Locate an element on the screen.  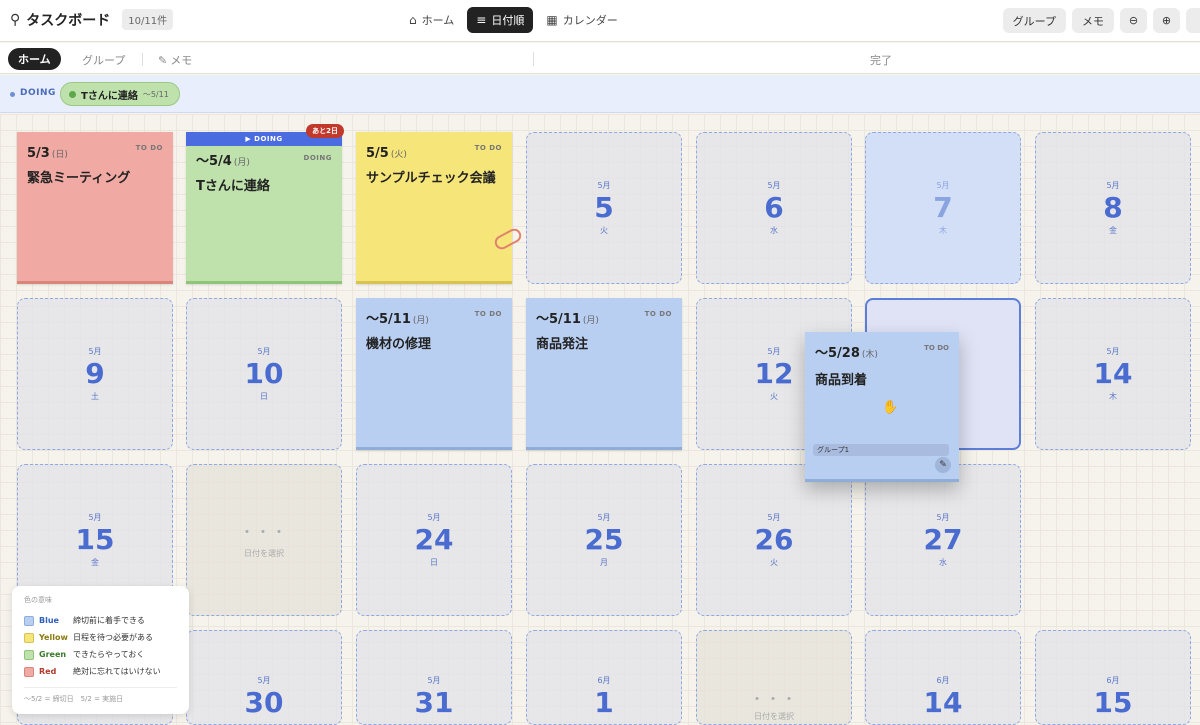
chip-task-date: 〜5/11 is located at coordinates (155, 94).